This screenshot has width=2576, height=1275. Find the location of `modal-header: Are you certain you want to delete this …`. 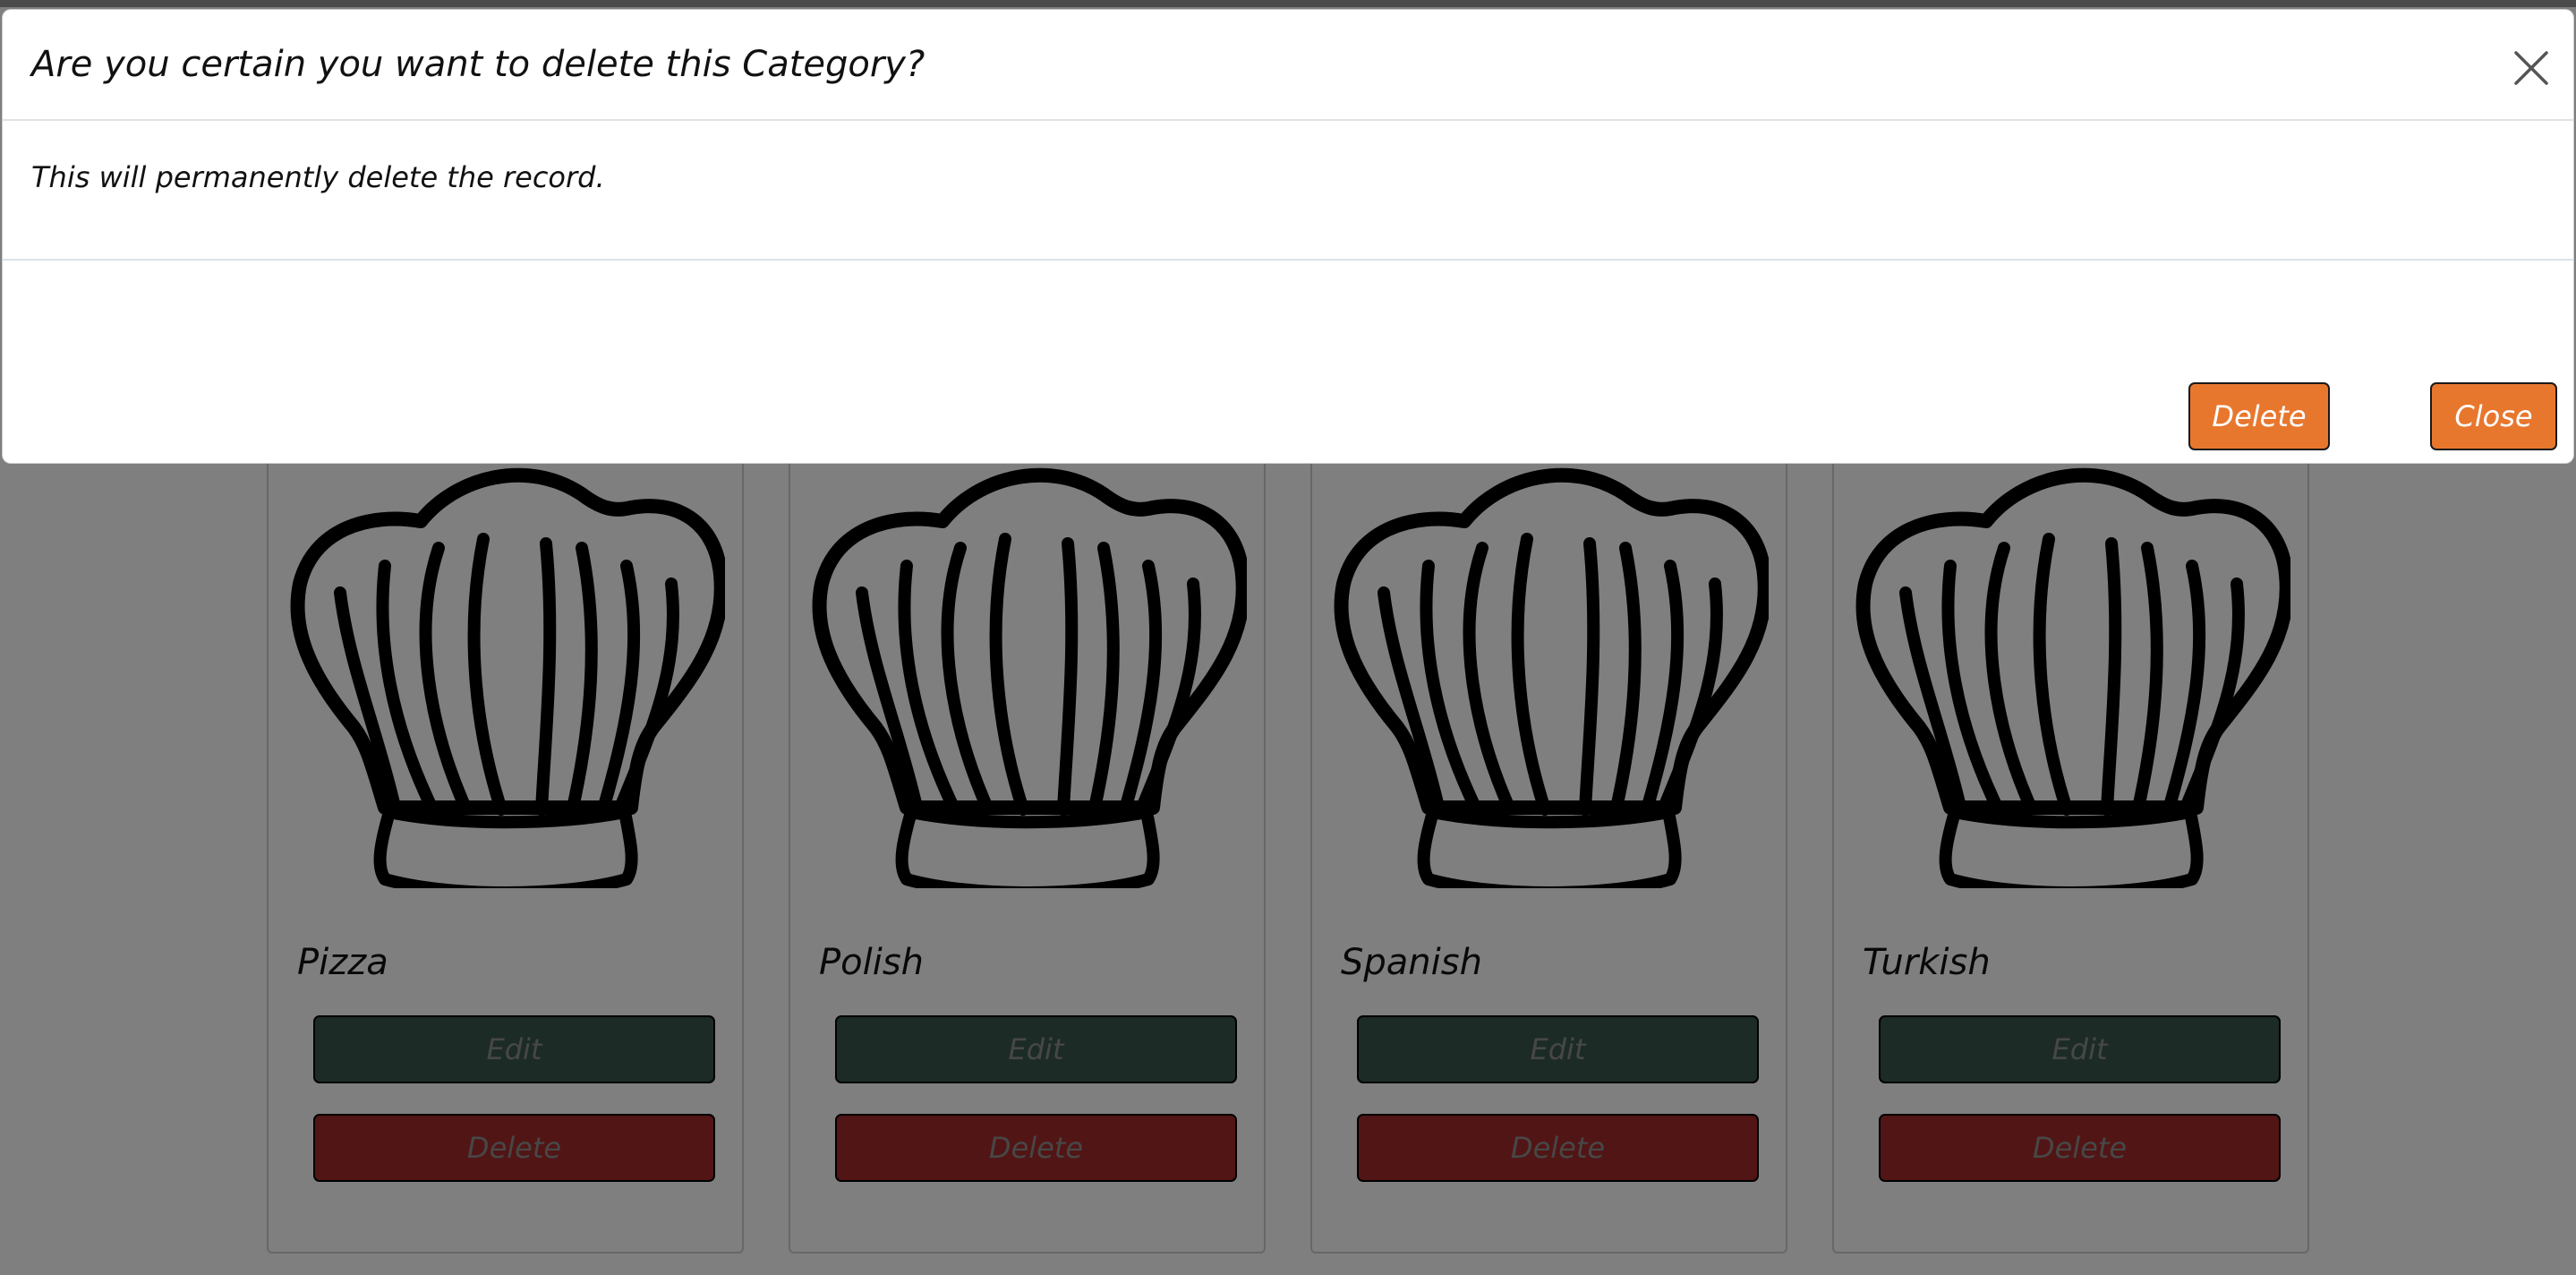

modal-header: Are you certain you want to delete this … is located at coordinates (1288, 65).